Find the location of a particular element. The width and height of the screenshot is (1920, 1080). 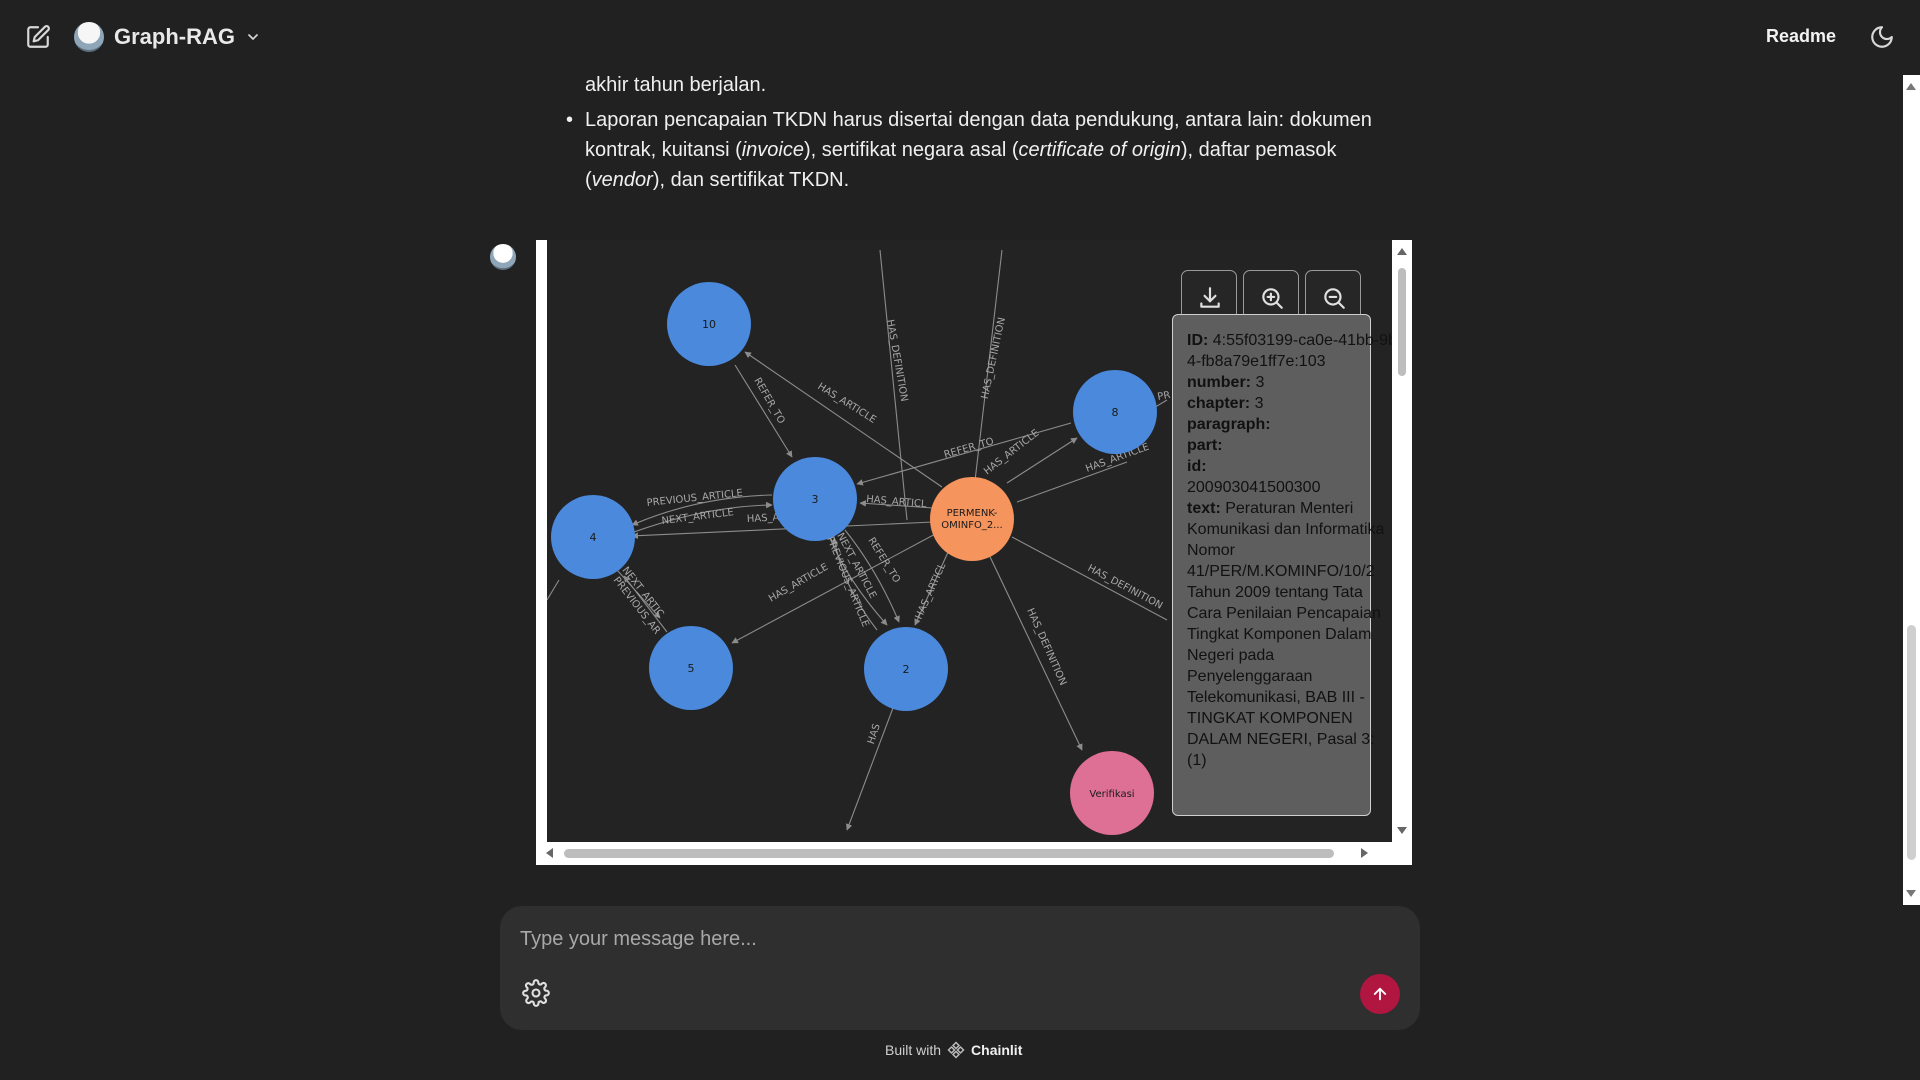

node-label: 3 is located at coordinates (815, 499).